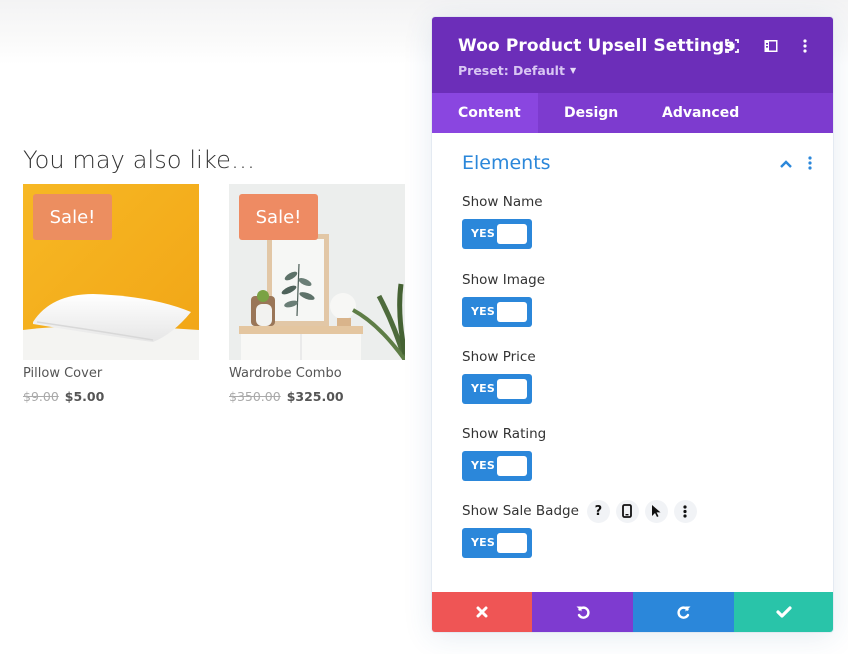 Image resolution: width=848 pixels, height=654 pixels. I want to click on show-image-toggle: YES, so click(497, 312).